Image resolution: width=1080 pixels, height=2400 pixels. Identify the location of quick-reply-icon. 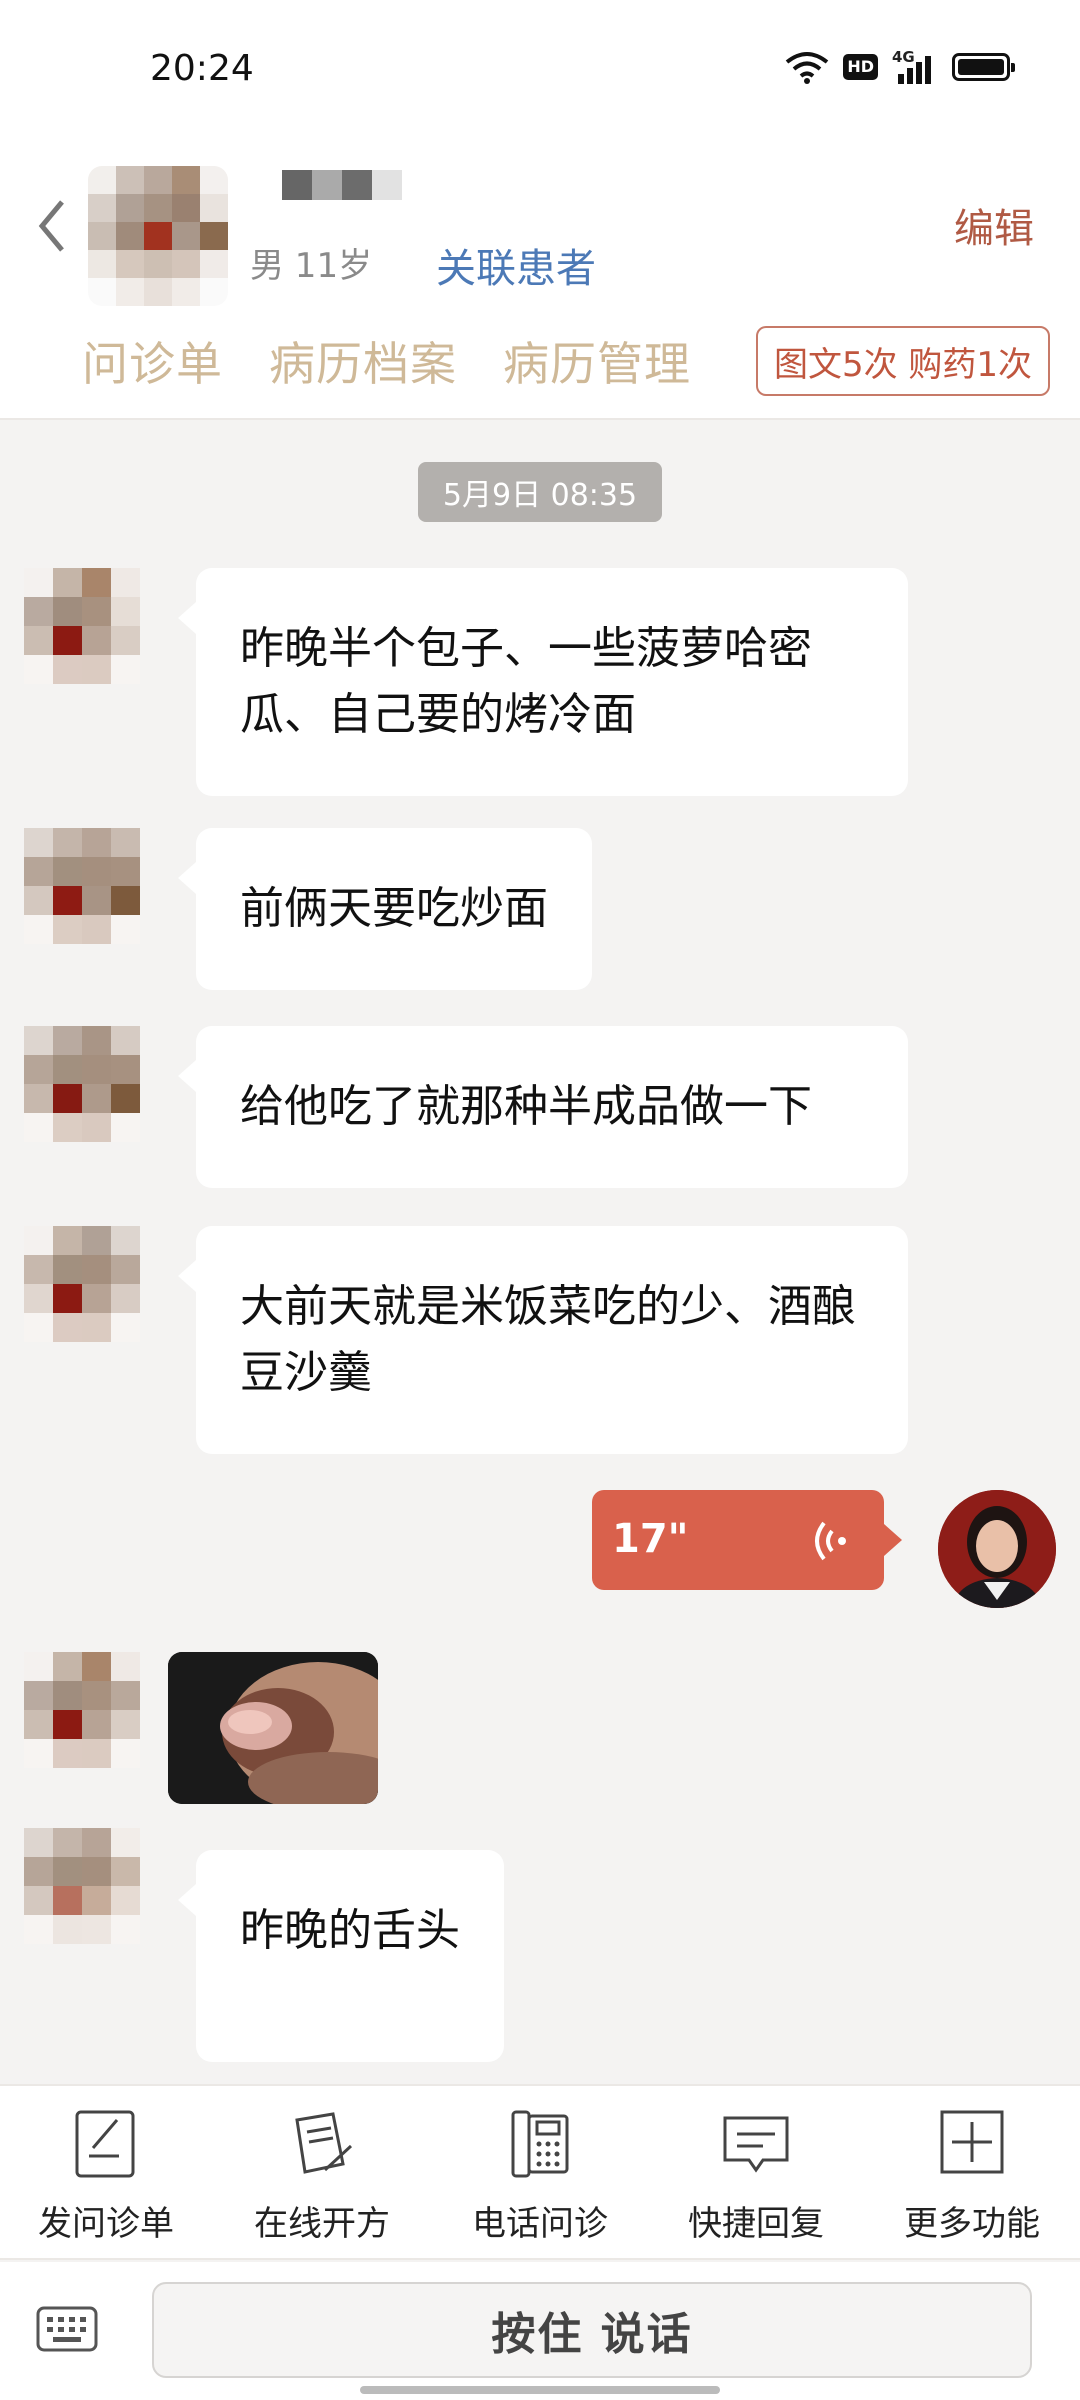
(756, 2144).